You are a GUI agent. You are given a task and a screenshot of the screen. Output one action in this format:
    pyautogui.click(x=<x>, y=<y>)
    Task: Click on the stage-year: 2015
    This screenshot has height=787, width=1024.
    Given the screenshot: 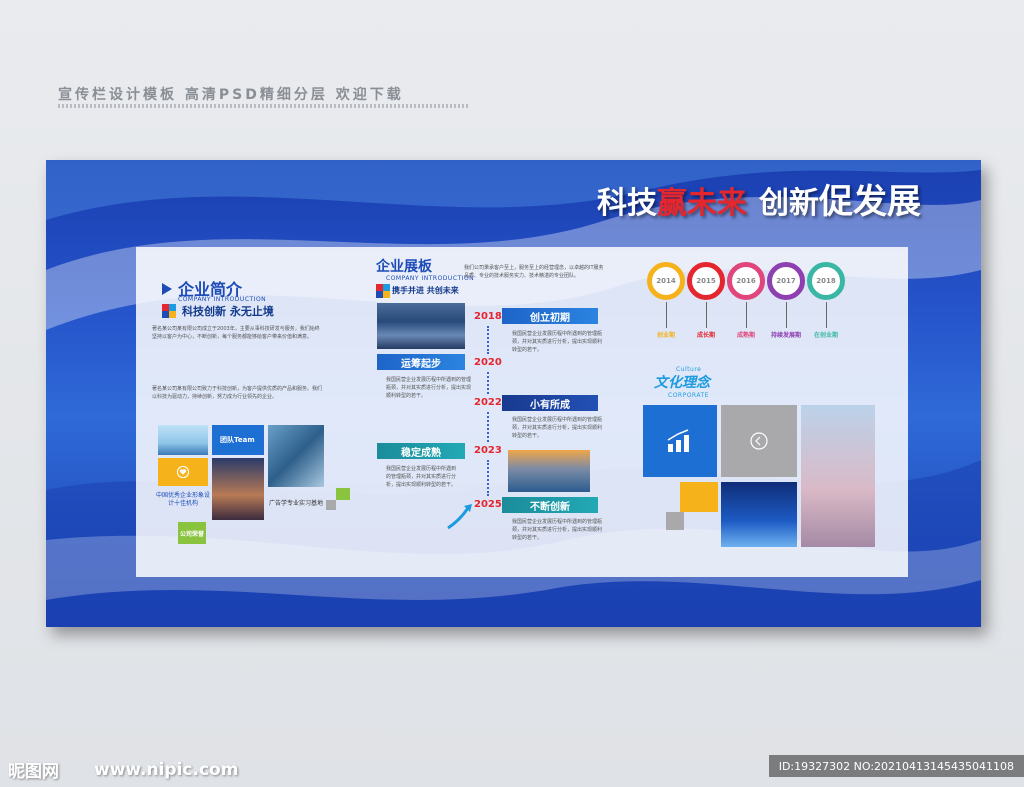 What is the action you would take?
    pyautogui.click(x=706, y=281)
    